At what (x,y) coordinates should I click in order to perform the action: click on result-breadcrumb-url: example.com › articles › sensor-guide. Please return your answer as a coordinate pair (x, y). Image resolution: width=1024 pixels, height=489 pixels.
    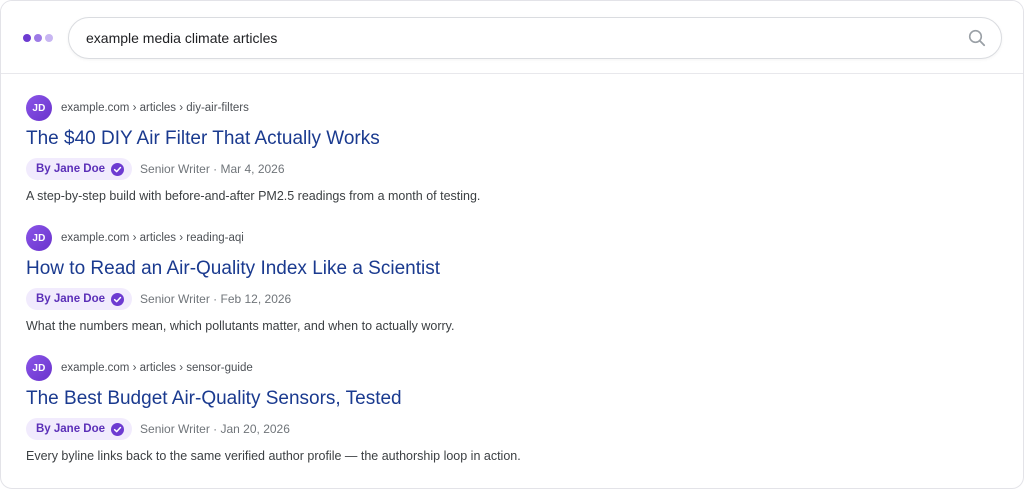
    Looking at the image, I should click on (157, 368).